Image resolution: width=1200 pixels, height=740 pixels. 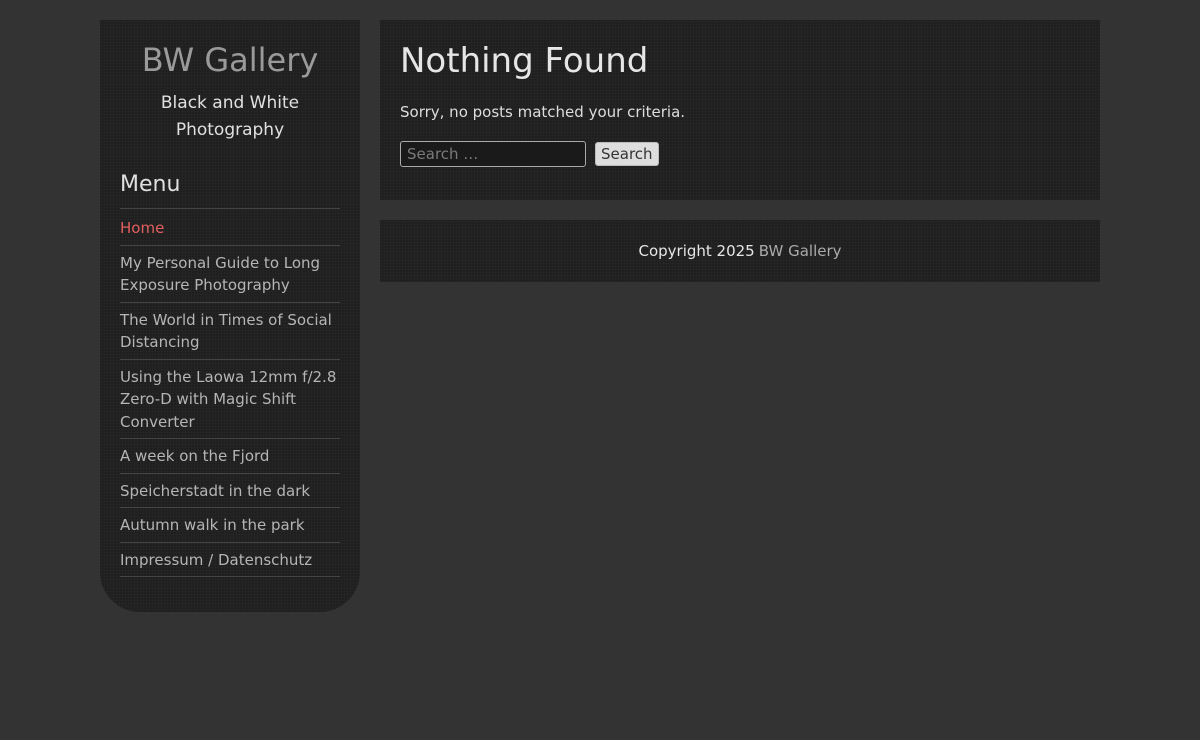 What do you see at coordinates (627, 154) in the screenshot?
I see `search-button: Search` at bounding box center [627, 154].